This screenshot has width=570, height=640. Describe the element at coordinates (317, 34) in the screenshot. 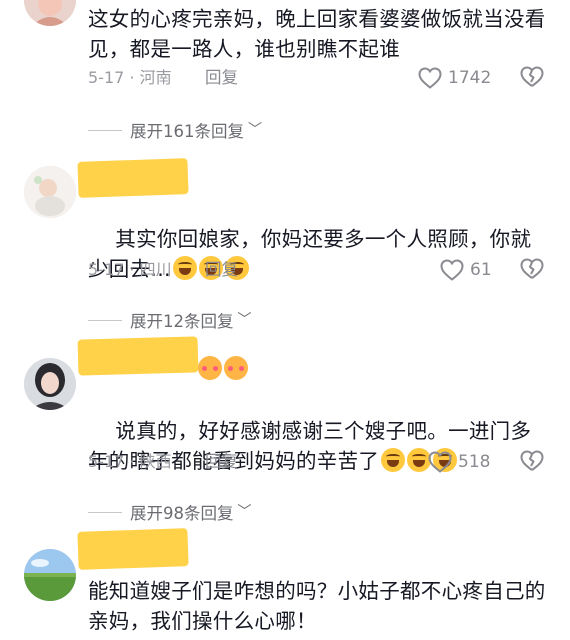

I see `comment-text: 这女的心疼完亲妈，晚上回家看婆婆做饭就当没看见，都是一路人，谁也别瞧不起谁` at that location.